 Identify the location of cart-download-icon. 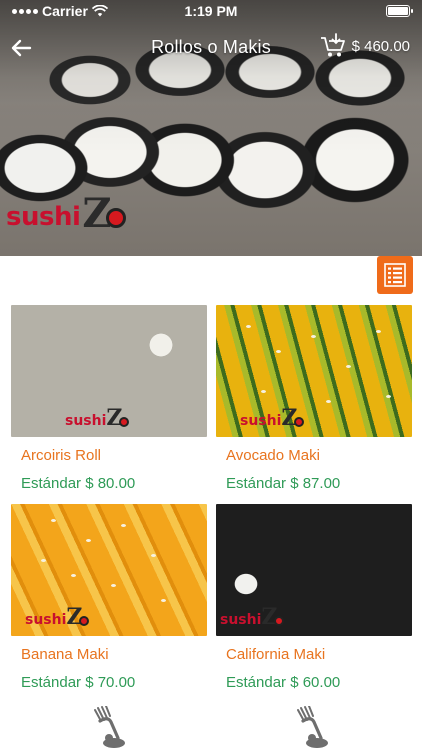
(332, 45).